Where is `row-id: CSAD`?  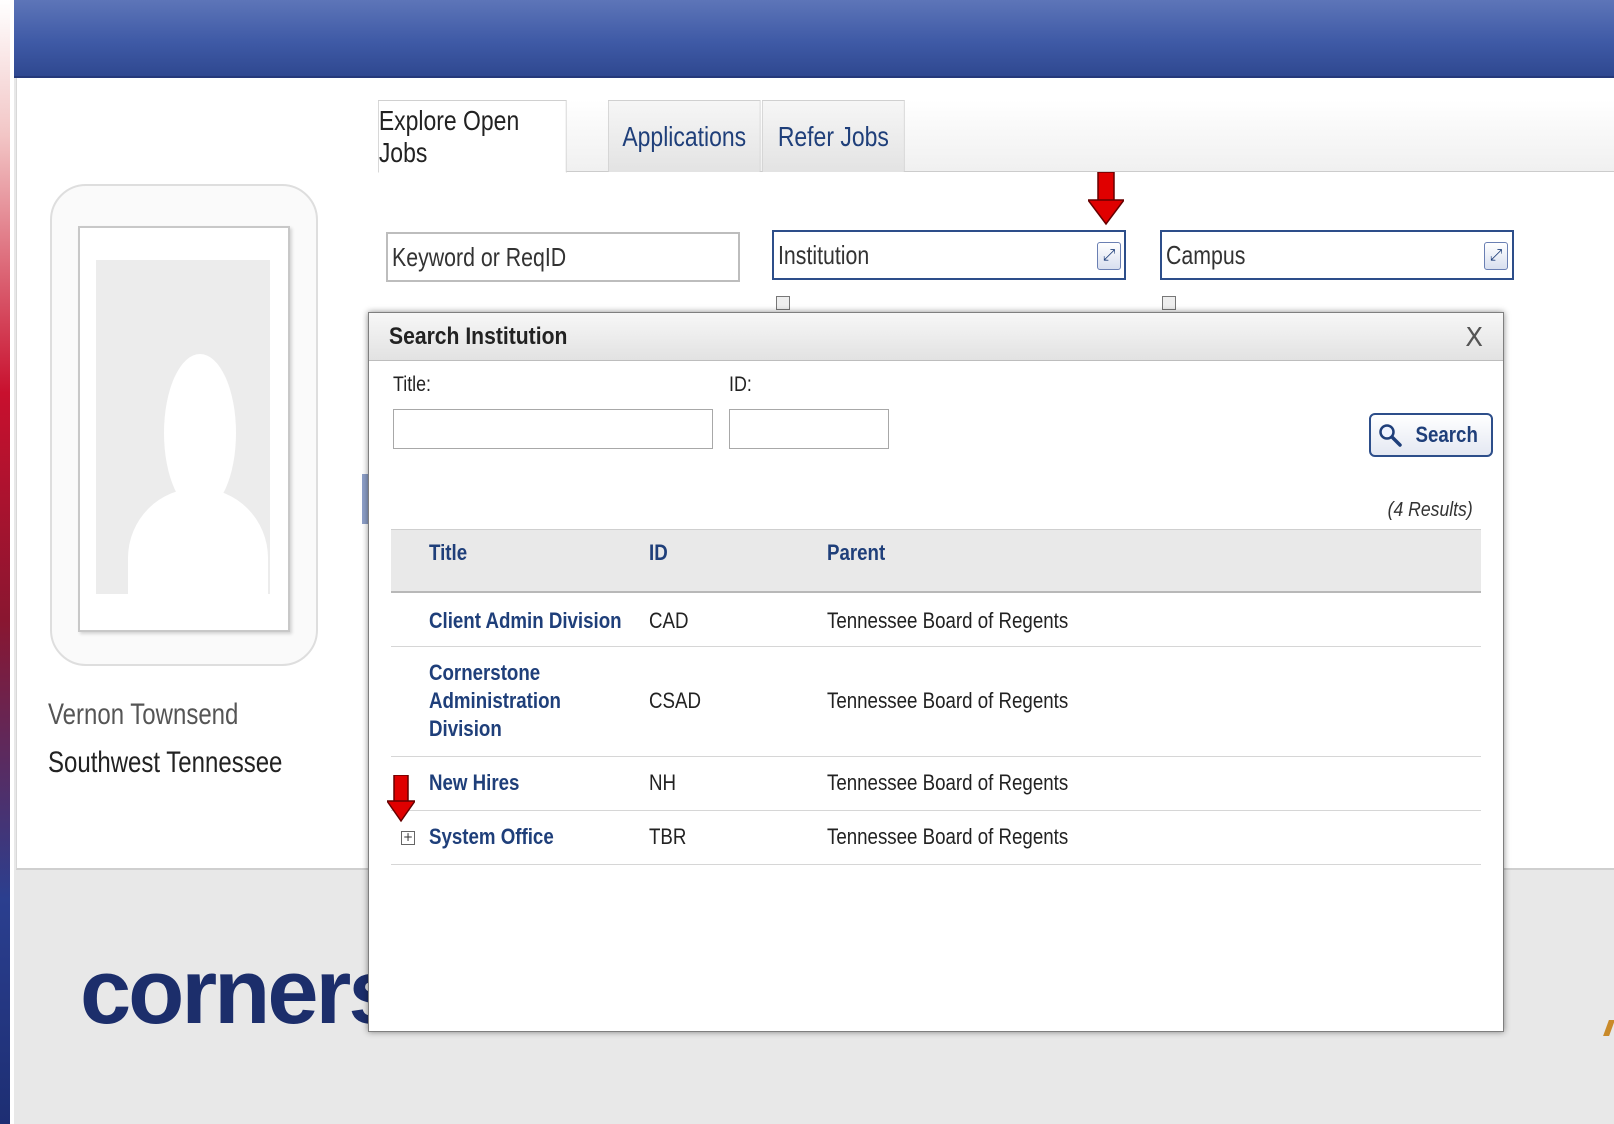 row-id: CSAD is located at coordinates (675, 700).